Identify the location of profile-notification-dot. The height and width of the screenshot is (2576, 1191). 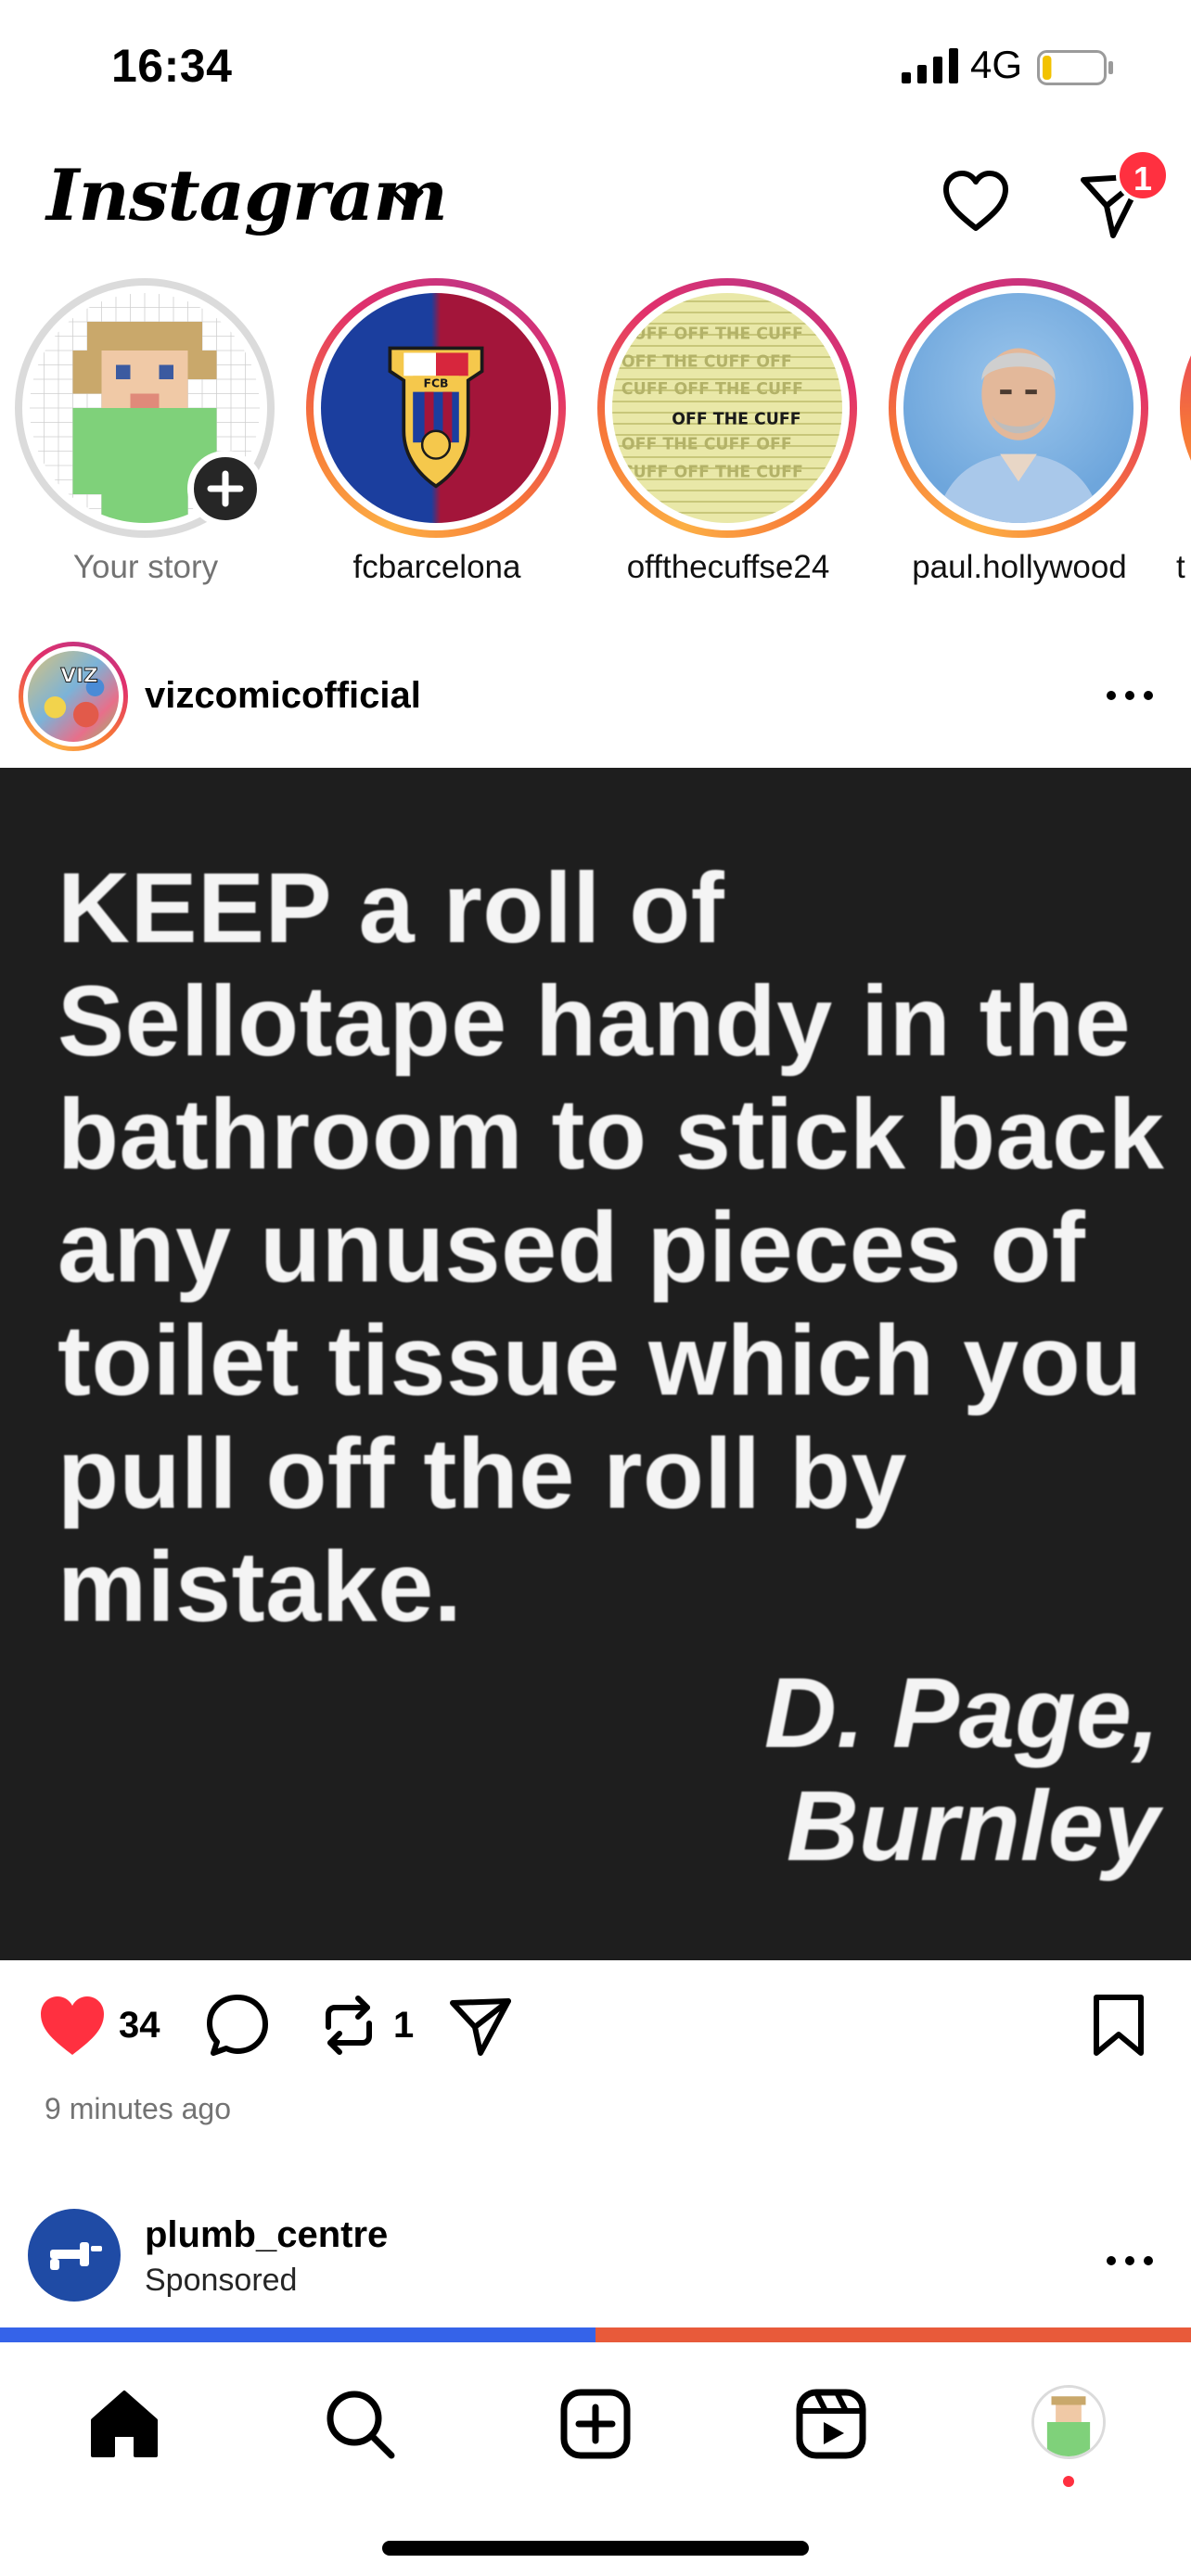
(1068, 2481).